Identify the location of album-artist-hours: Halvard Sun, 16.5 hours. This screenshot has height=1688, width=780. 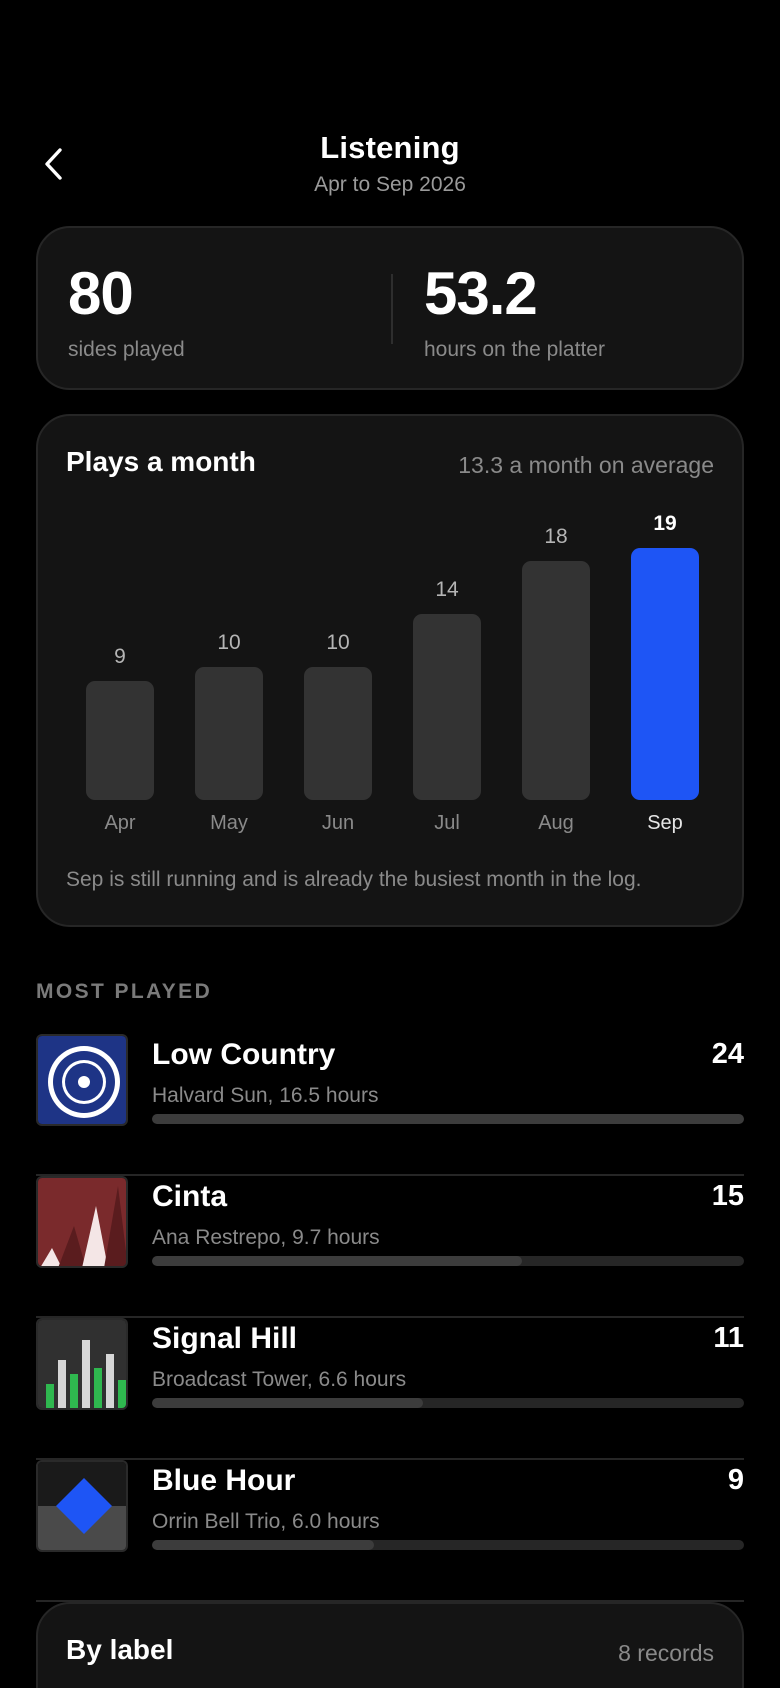
(265, 1095).